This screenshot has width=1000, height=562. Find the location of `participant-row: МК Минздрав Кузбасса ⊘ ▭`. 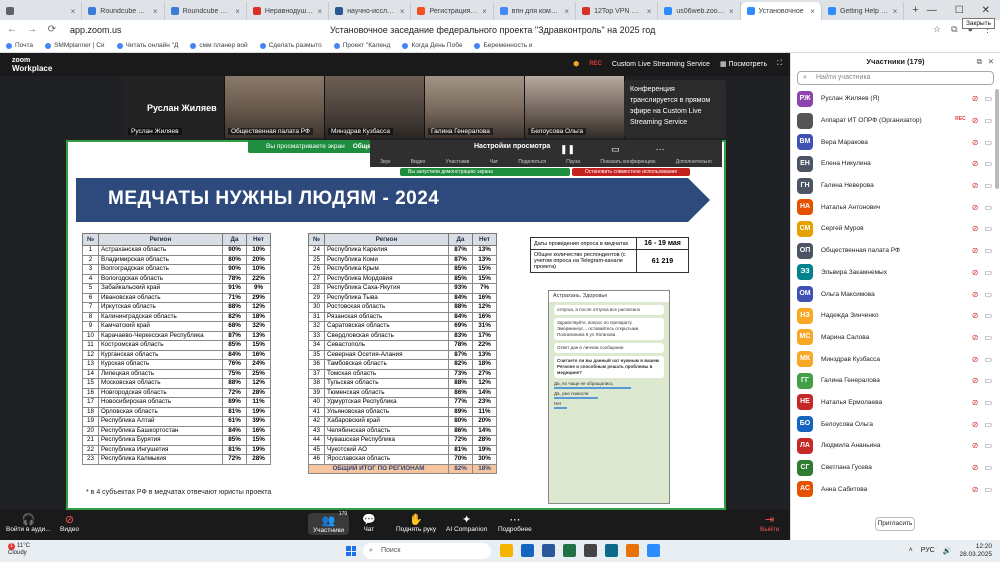

participant-row: МК Минздрав Кузбасса ⊘ ▭ is located at coordinates (895, 359).